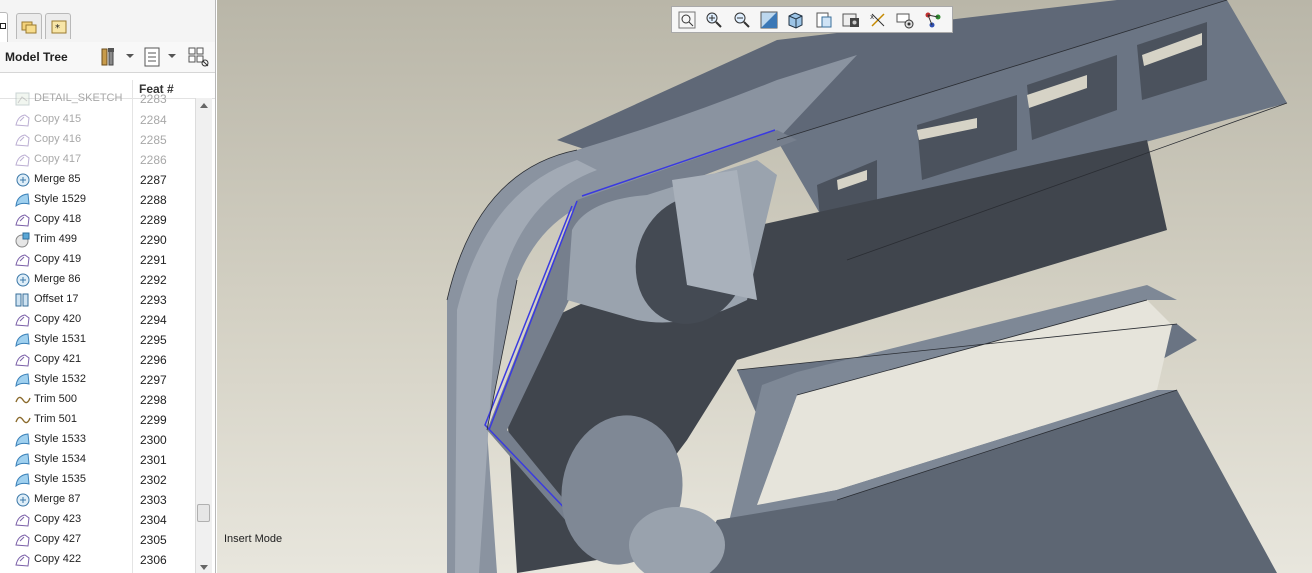  Describe the element at coordinates (96, 240) in the screenshot. I see `model-tree-row: Trim 499 2290` at that location.